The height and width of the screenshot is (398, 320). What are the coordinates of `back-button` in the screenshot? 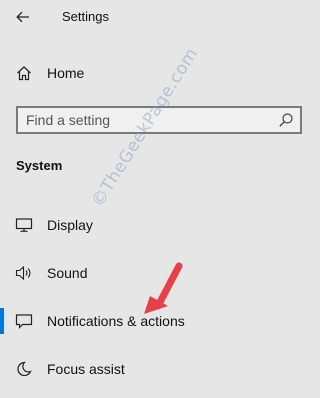 It's located at (23, 17).